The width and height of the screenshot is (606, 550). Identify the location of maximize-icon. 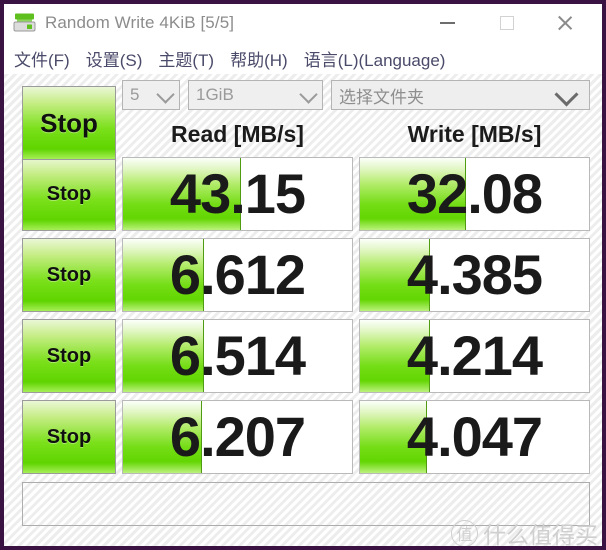
(507, 23).